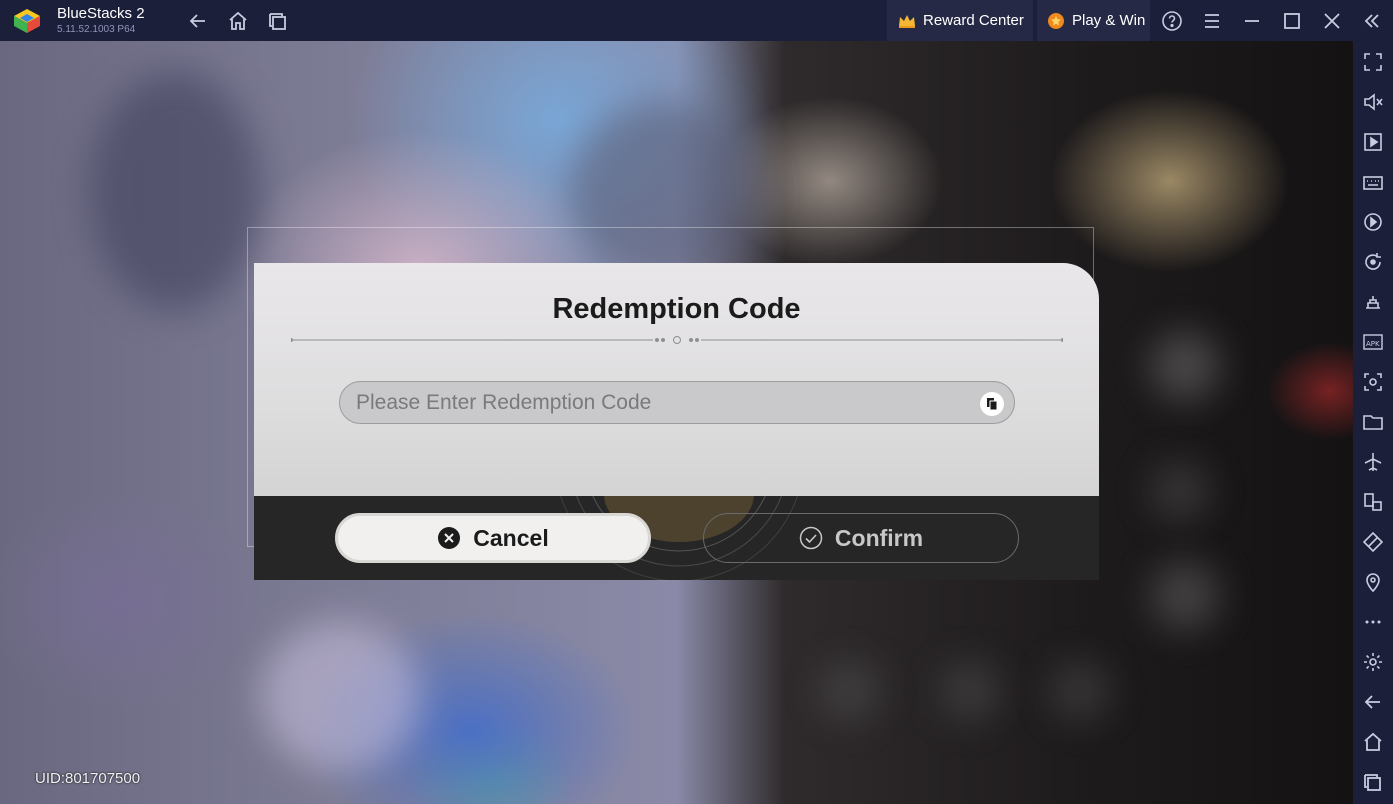  Describe the element at coordinates (1373, 62) in the screenshot. I see `fullscreen-icon` at that location.